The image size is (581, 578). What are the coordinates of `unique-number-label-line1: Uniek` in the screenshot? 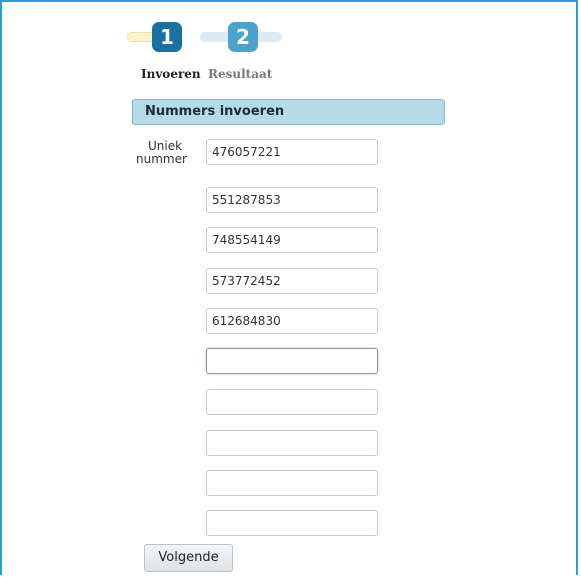 It's located at (165, 146).